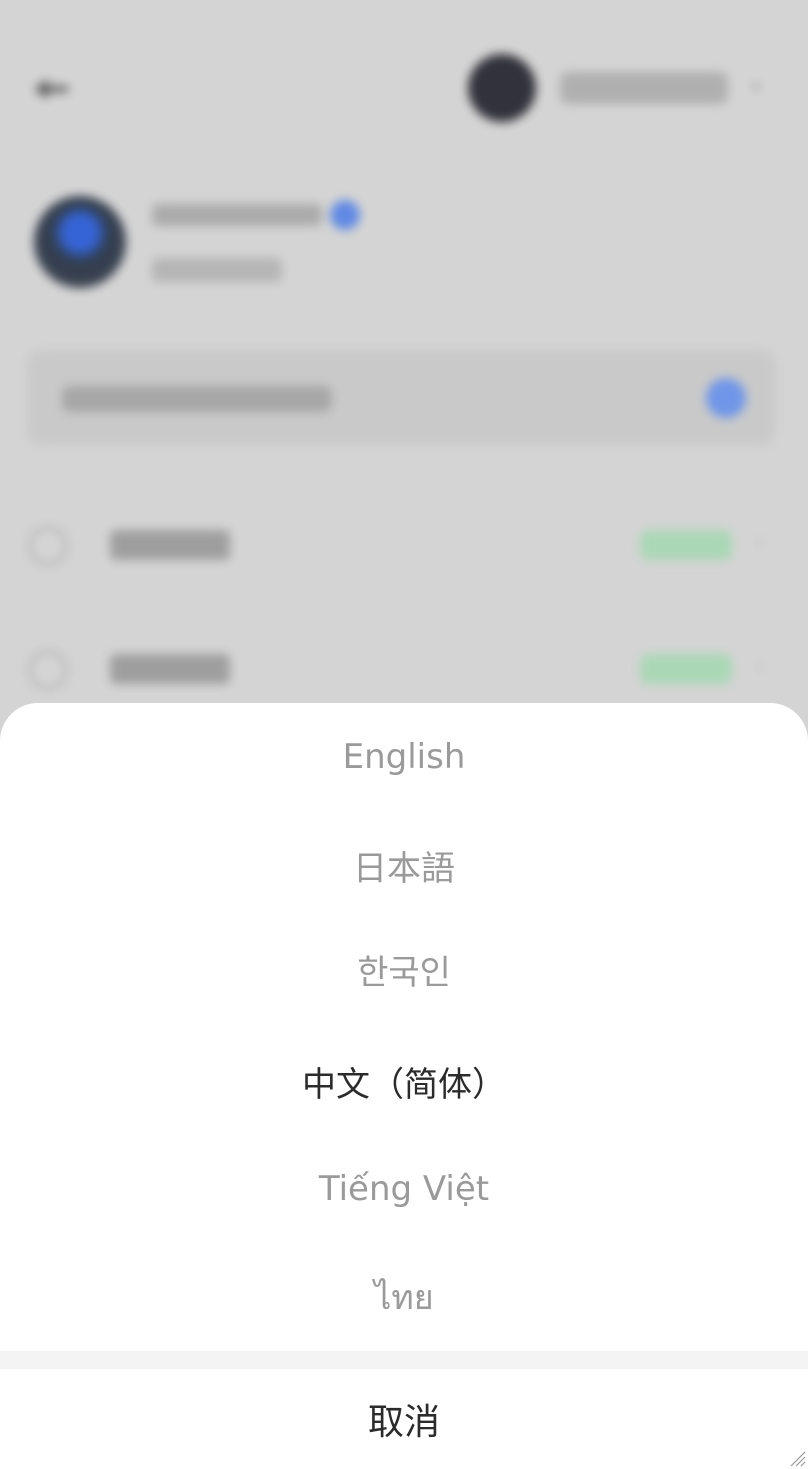 Image resolution: width=808 pixels, height=1469 pixels. I want to click on header-avatar, so click(502, 88).